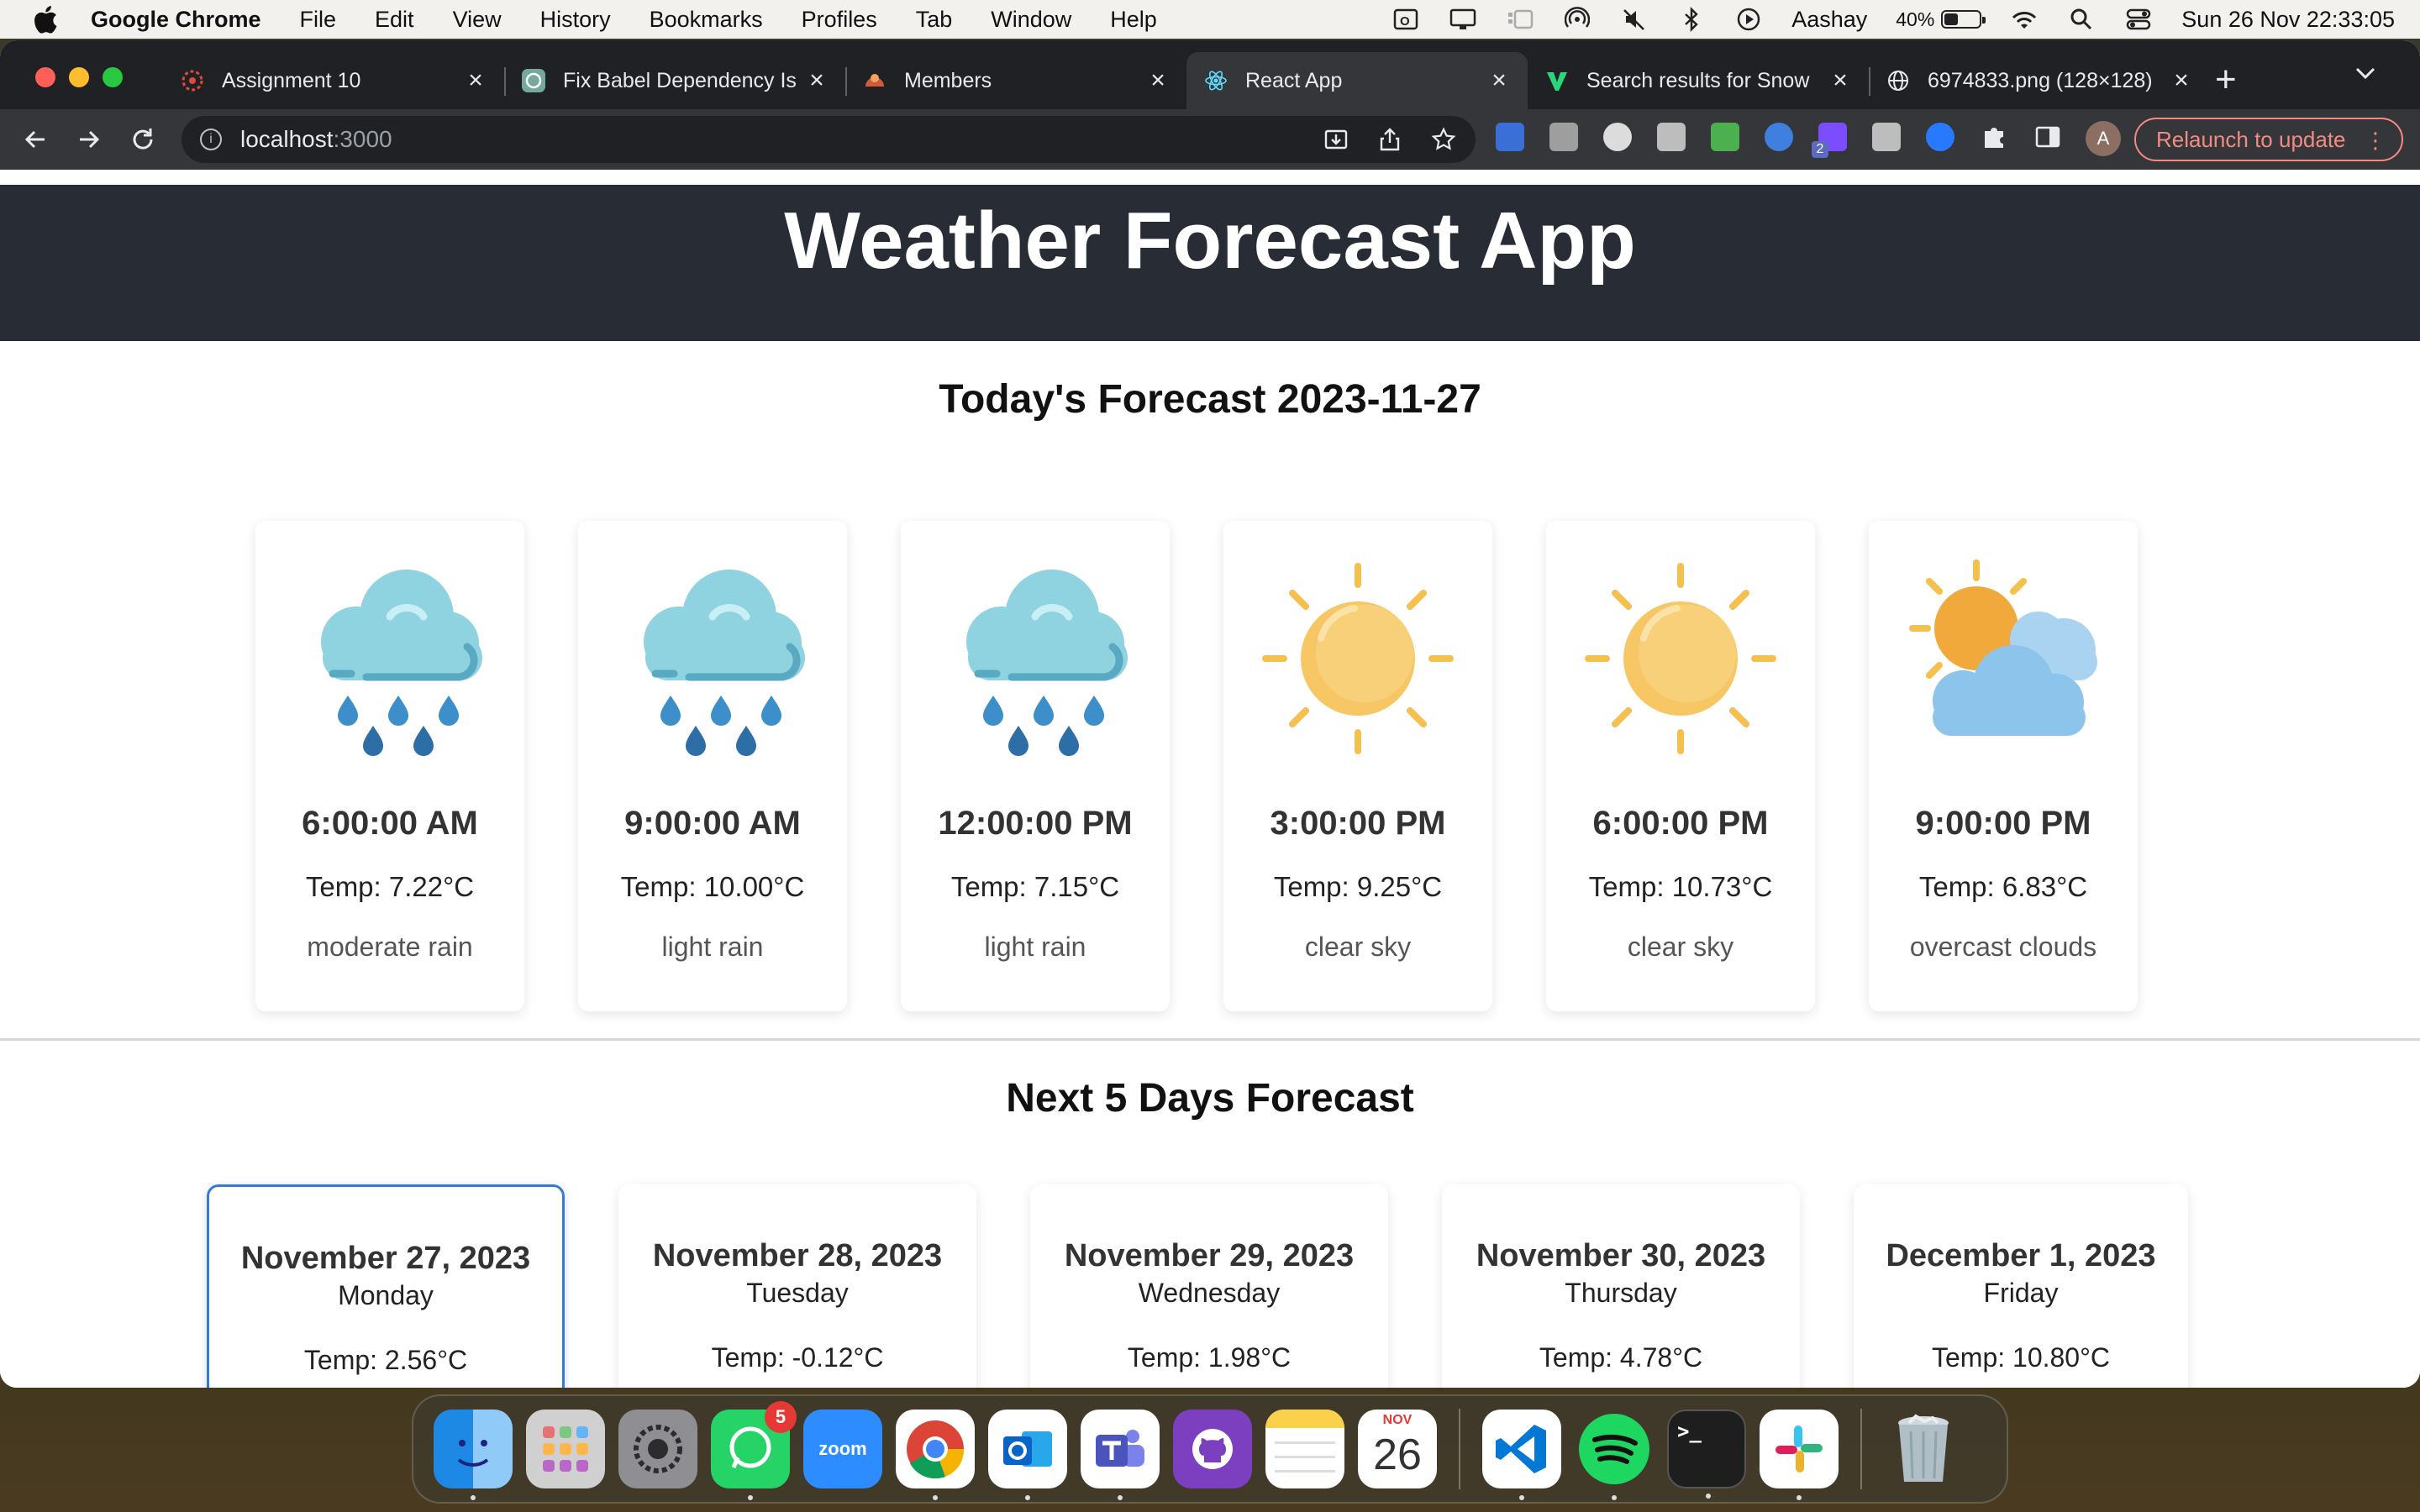 The height and width of the screenshot is (1512, 2420). Describe the element at coordinates (2082, 19) in the screenshot. I see `spotlight-search-icon` at that location.